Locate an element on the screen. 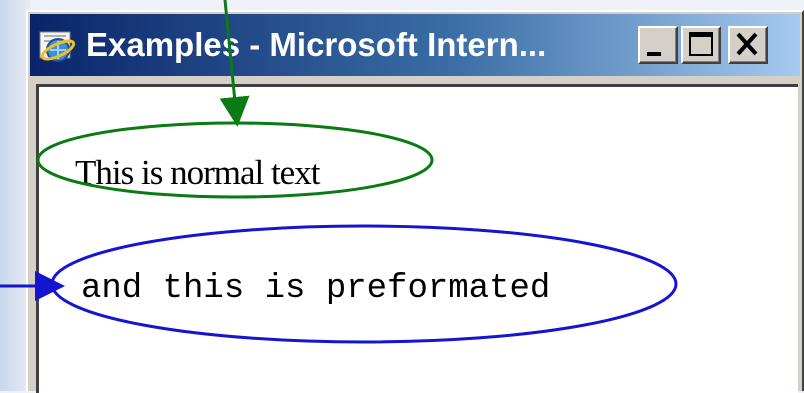  close-button is located at coordinates (748, 45).